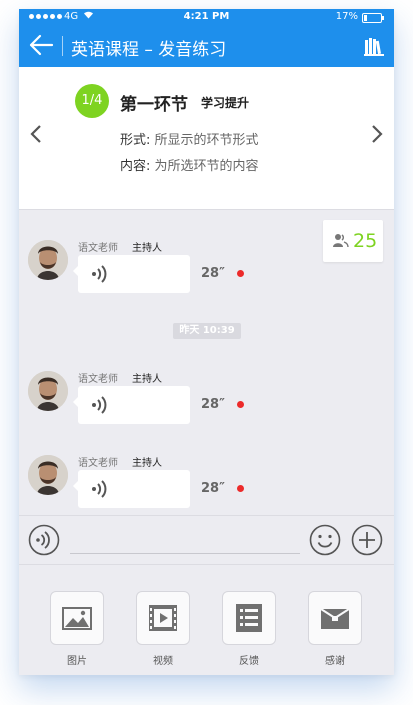  Describe the element at coordinates (373, 18) in the screenshot. I see `battery-icon` at that location.